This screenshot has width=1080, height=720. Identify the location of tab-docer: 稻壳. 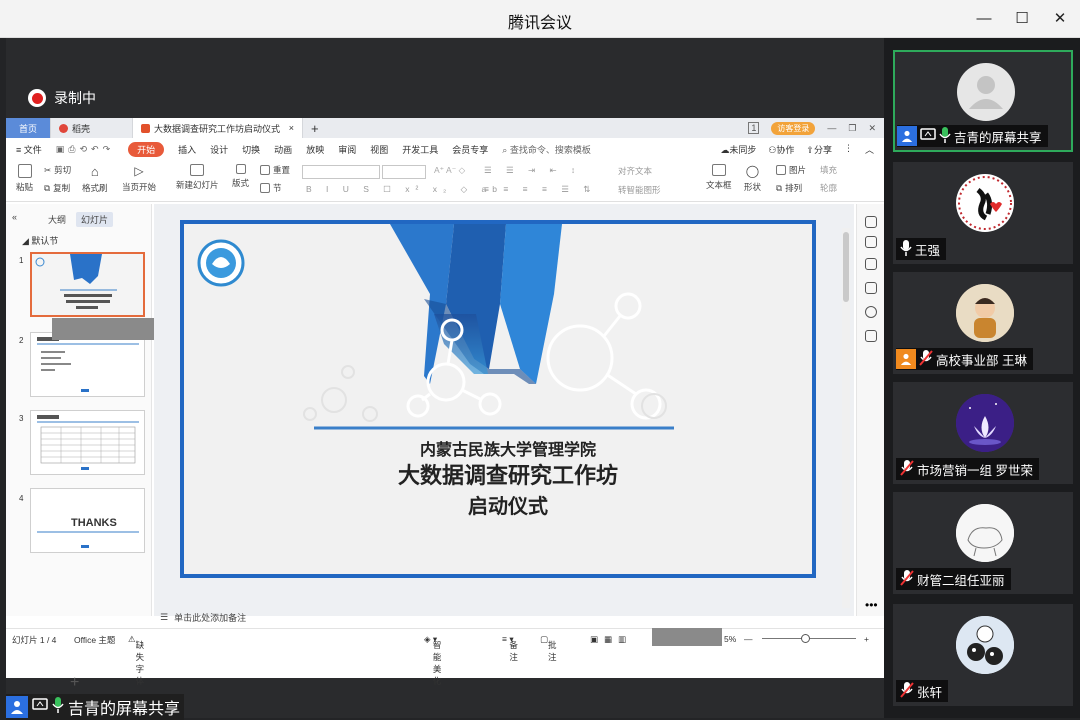
(92, 128).